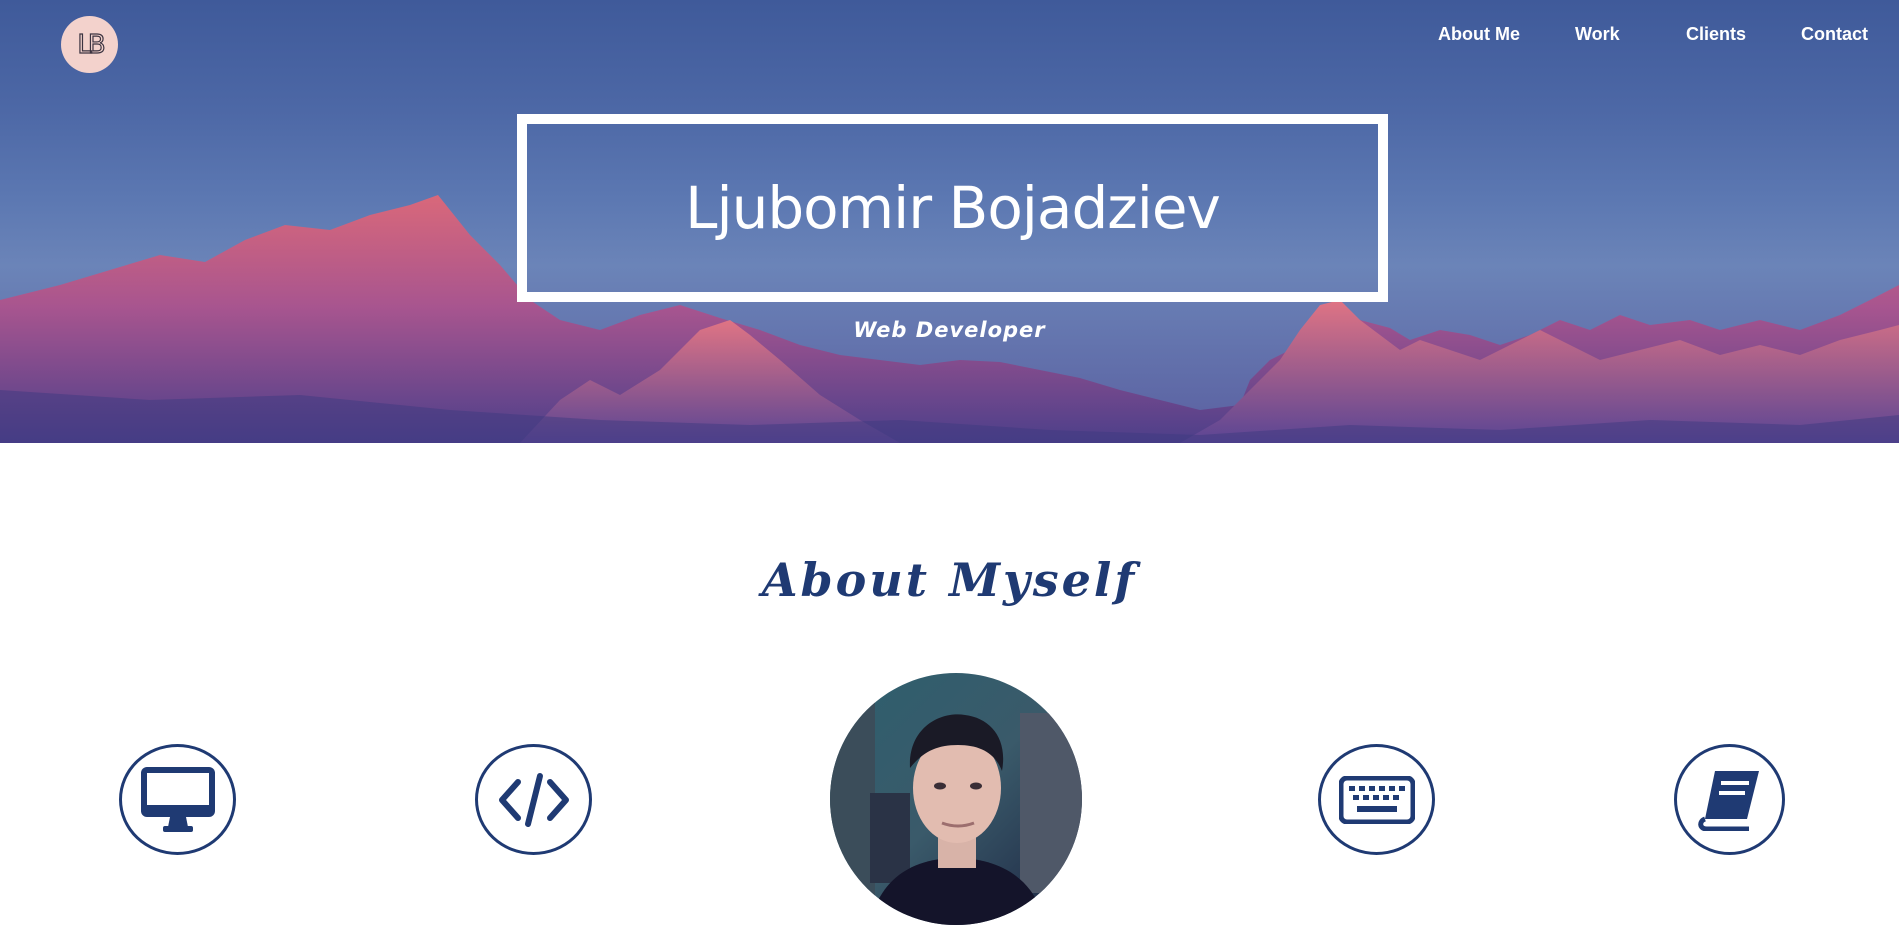 This screenshot has height=933, width=1899. I want to click on book-icon-circle, so click(1729, 799).